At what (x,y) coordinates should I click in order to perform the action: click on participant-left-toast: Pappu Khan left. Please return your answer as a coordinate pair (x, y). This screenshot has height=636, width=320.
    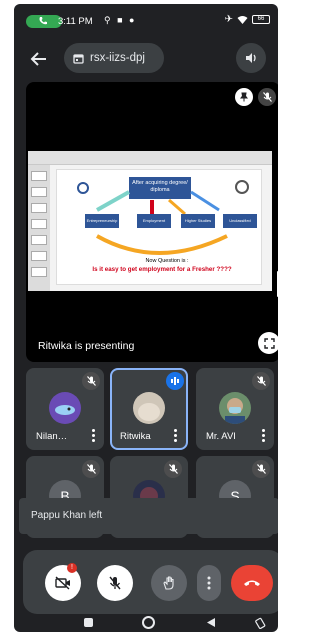
    Looking at the image, I should click on (148, 516).